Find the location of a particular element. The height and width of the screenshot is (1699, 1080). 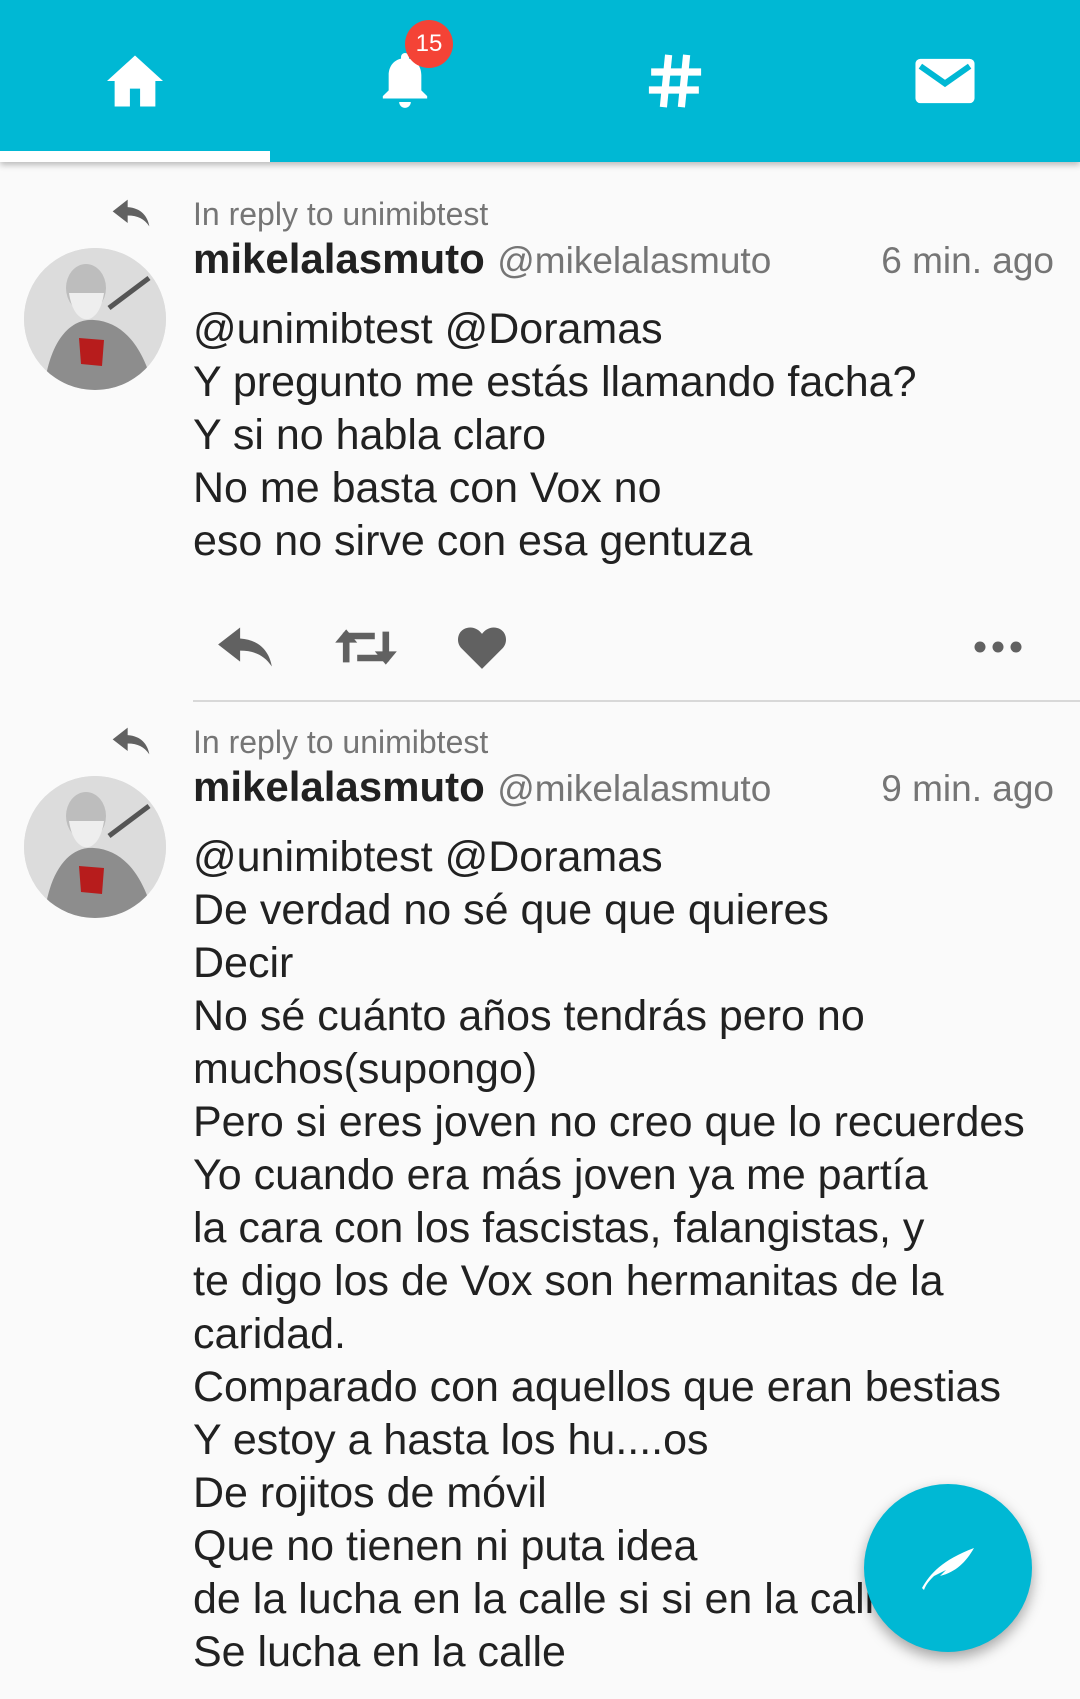

post-line: eso no sirve con esa gentuza is located at coordinates (473, 541).